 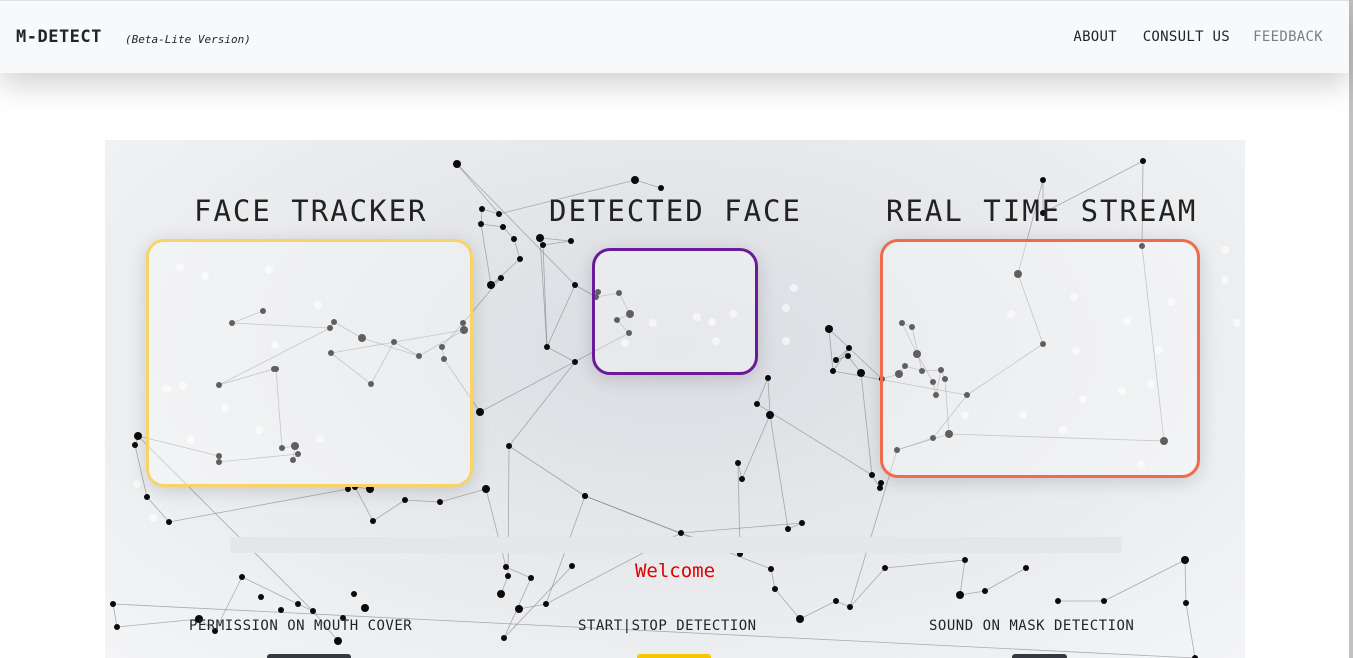 I want to click on detected-face-frame, so click(x=675, y=311).